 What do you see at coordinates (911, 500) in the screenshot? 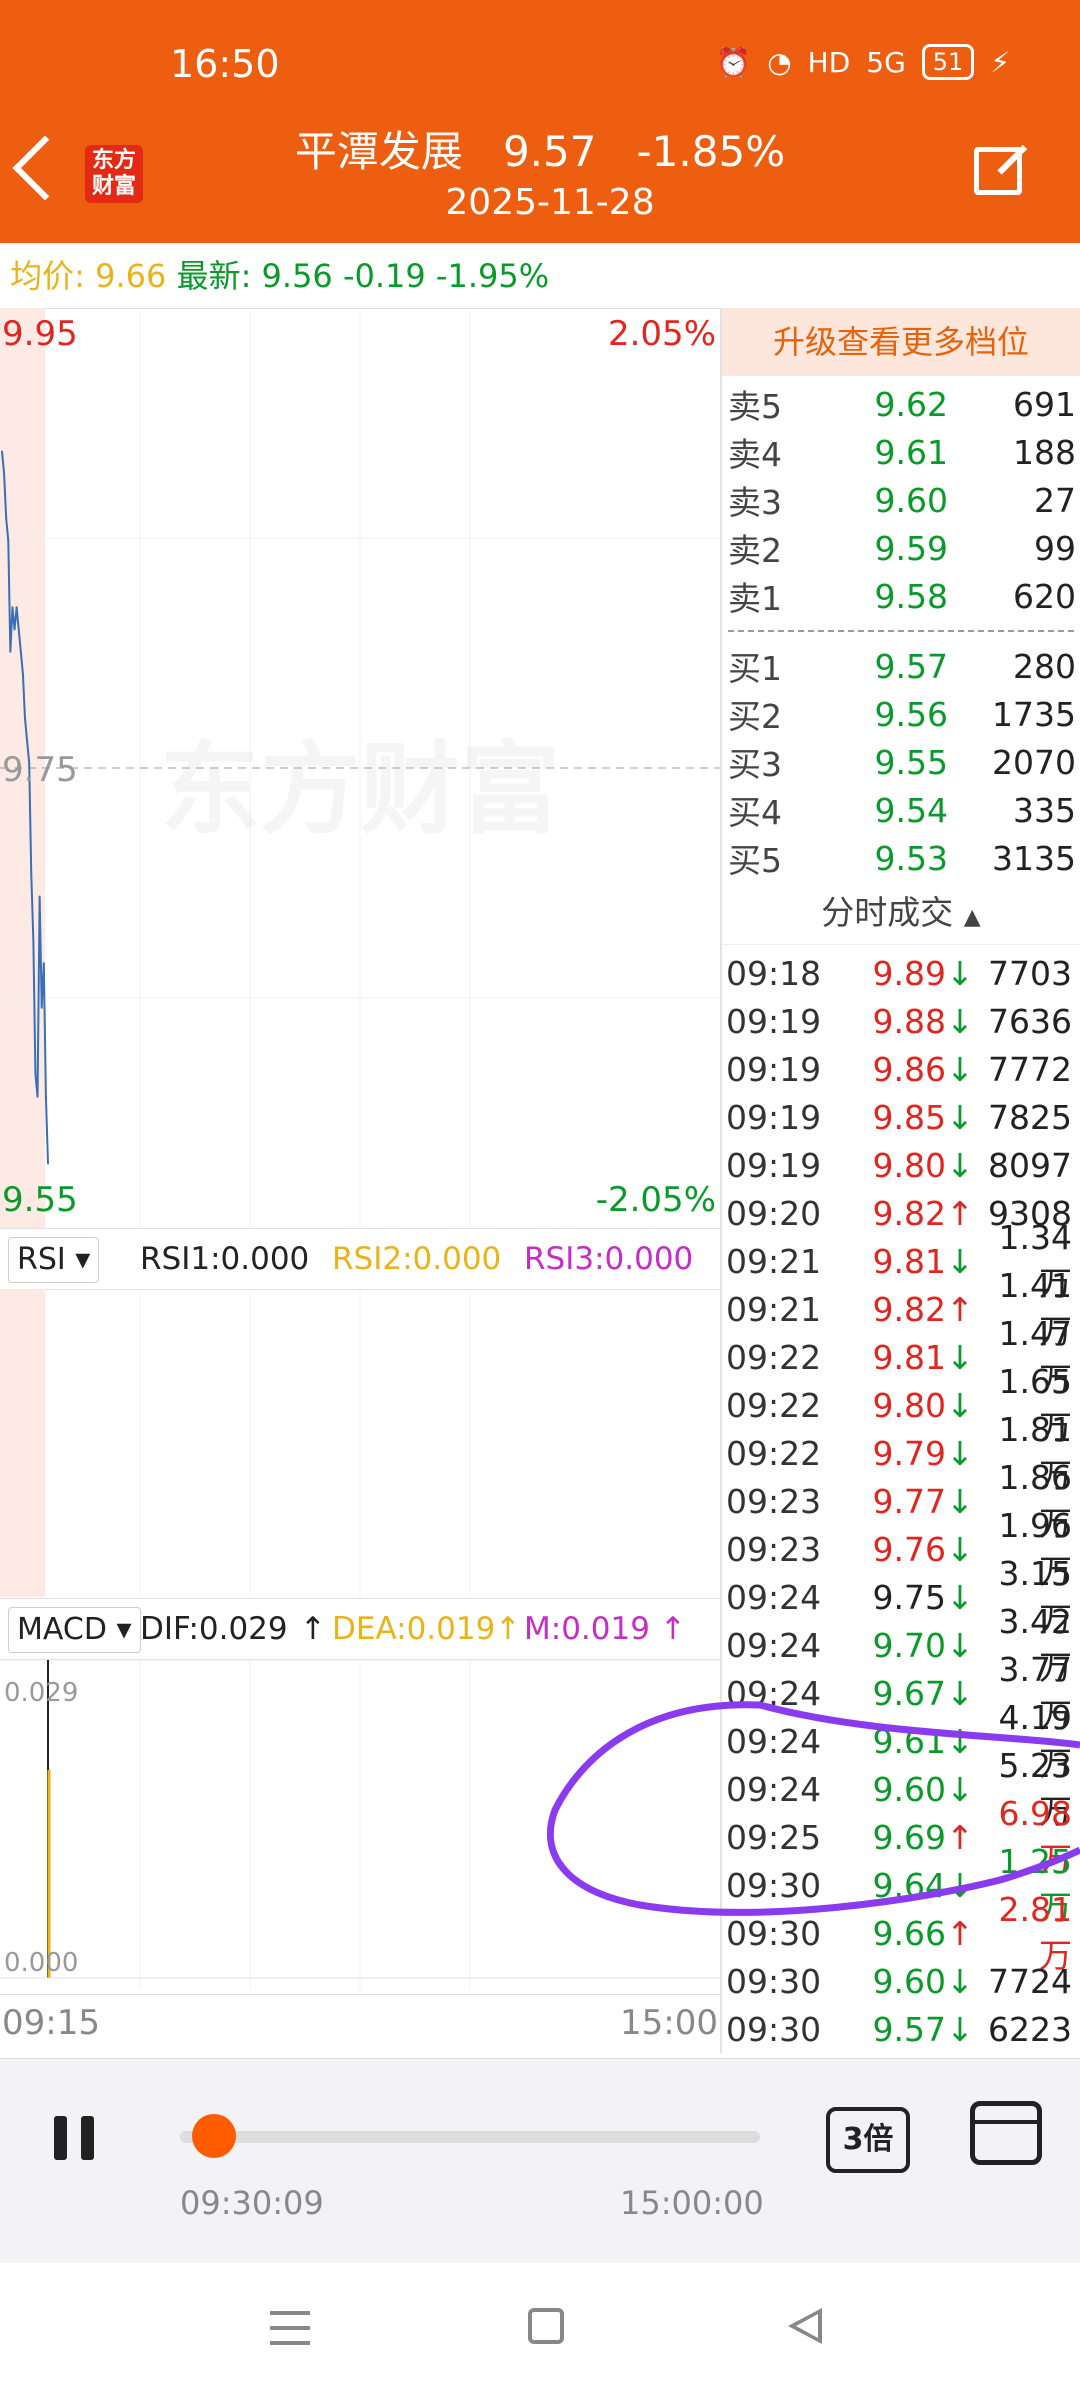
I see `ask-price: 9.60` at bounding box center [911, 500].